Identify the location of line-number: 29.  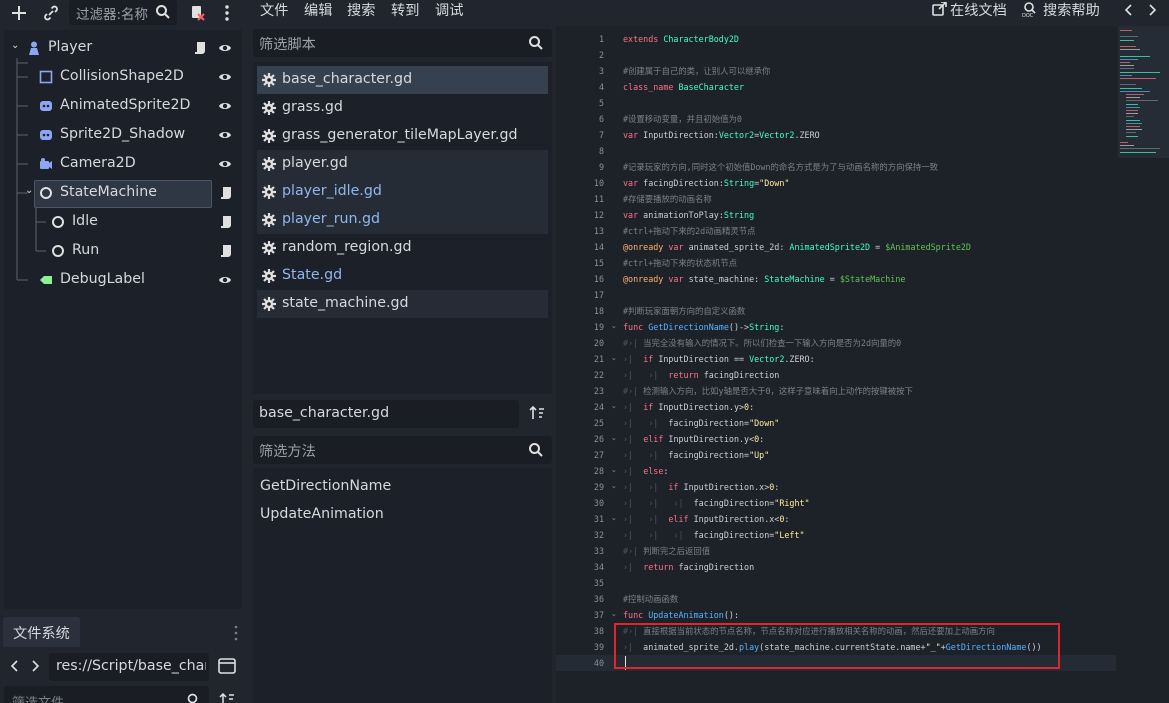
(598, 487).